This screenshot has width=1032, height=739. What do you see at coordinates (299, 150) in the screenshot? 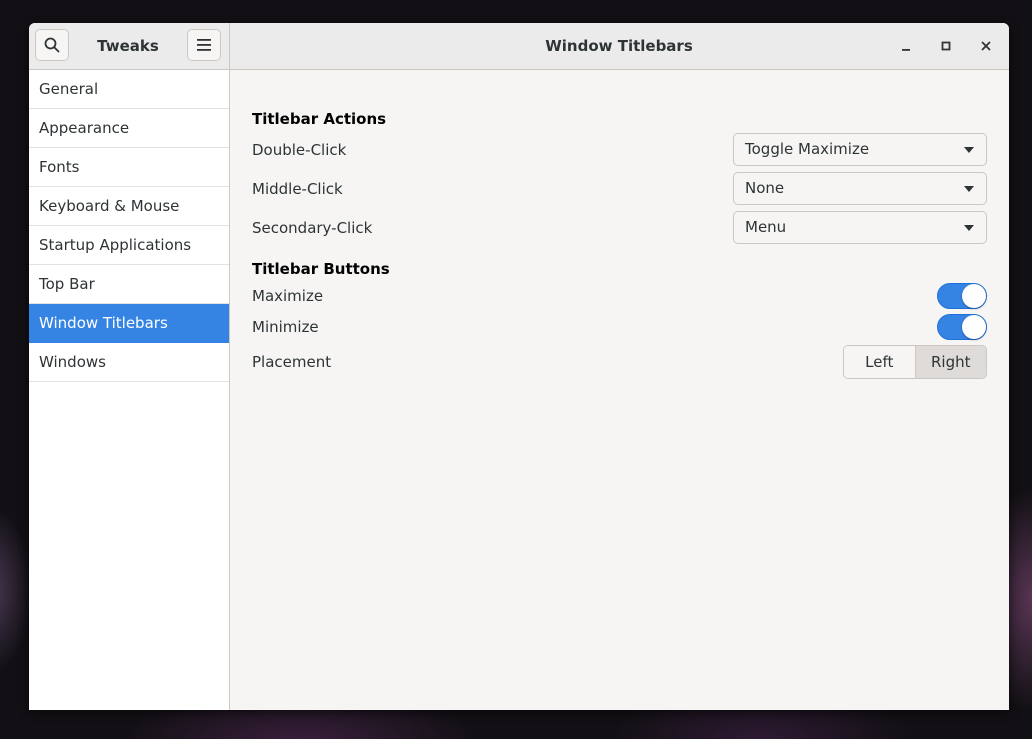
I see `double-click-label: Double-Click` at bounding box center [299, 150].